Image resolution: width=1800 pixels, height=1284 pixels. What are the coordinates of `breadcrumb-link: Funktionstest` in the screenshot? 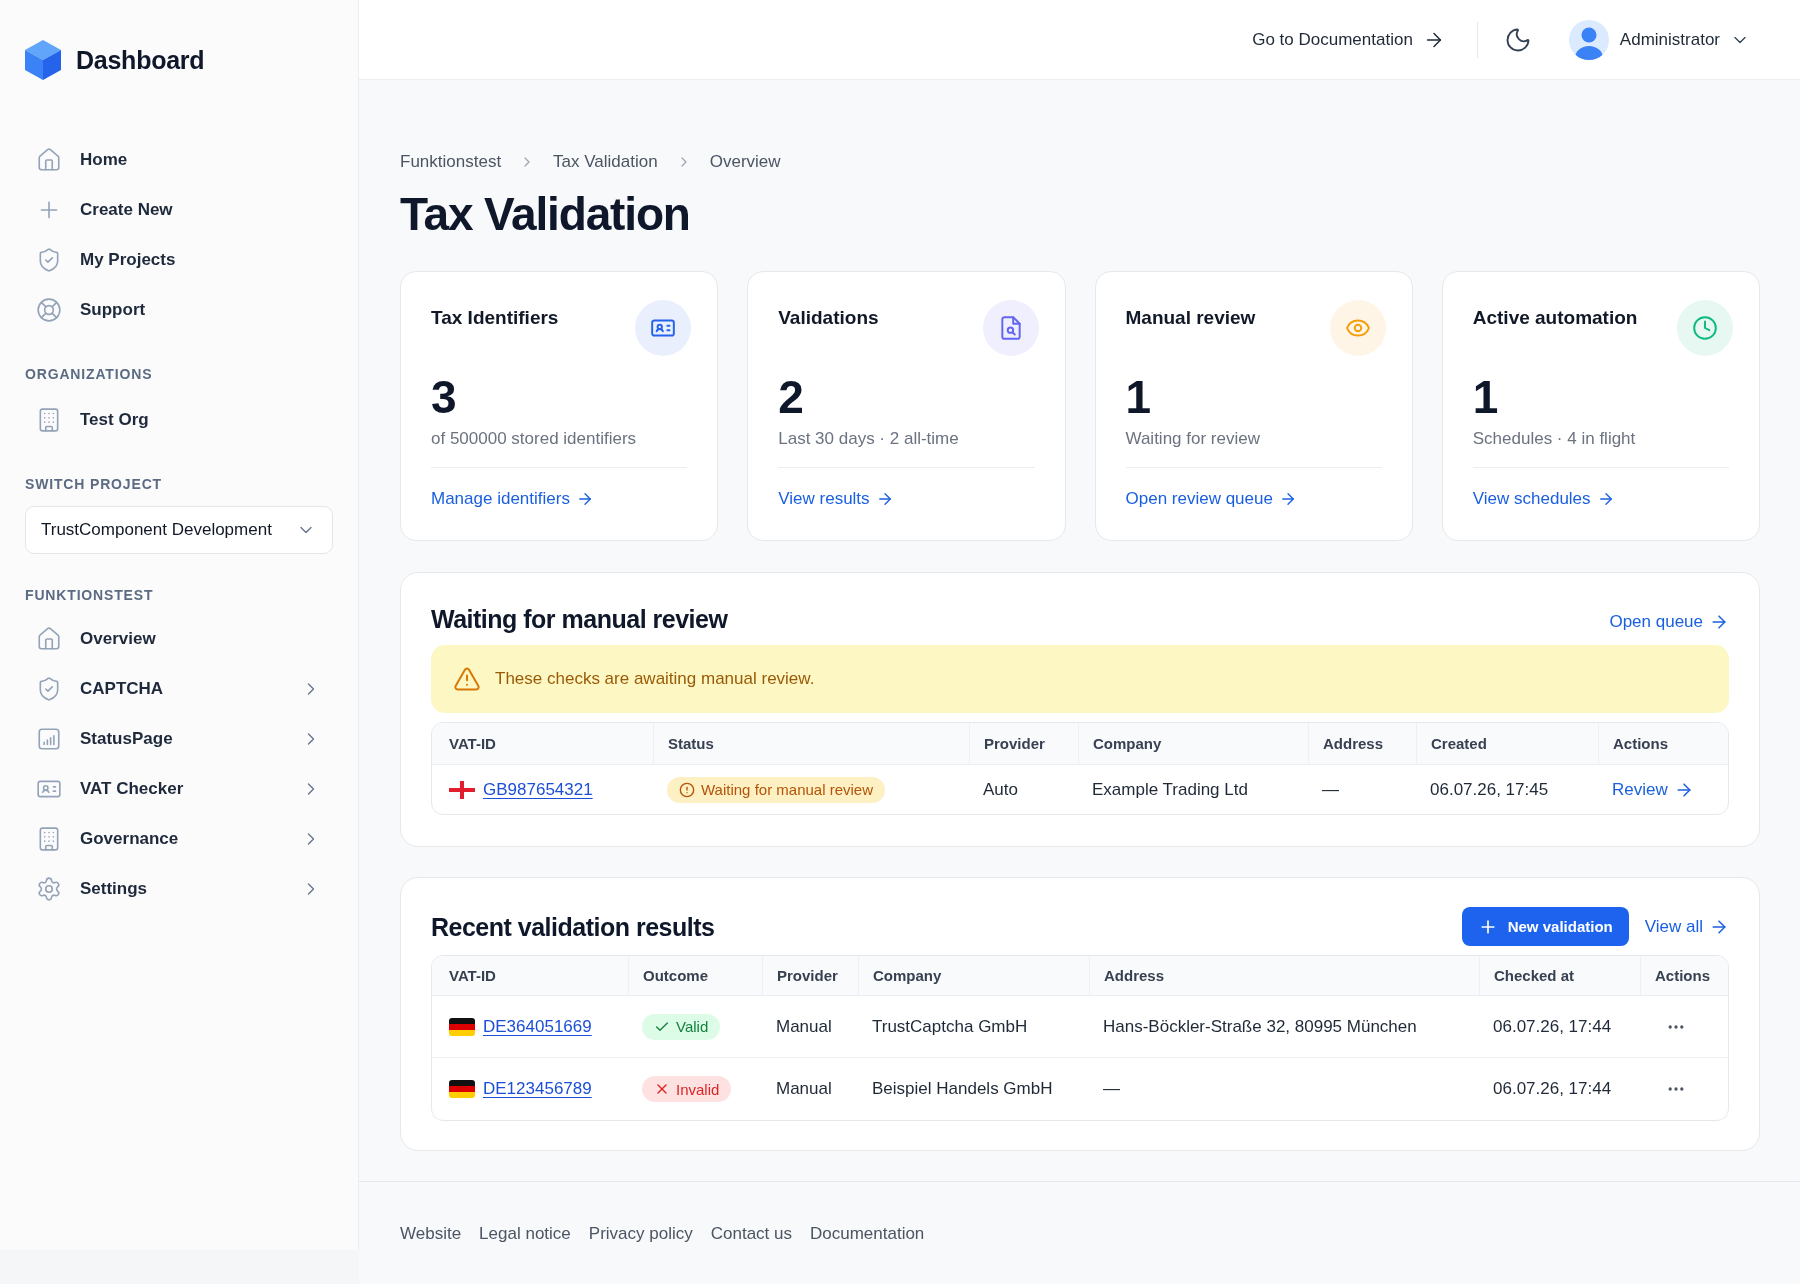 It's located at (451, 162).